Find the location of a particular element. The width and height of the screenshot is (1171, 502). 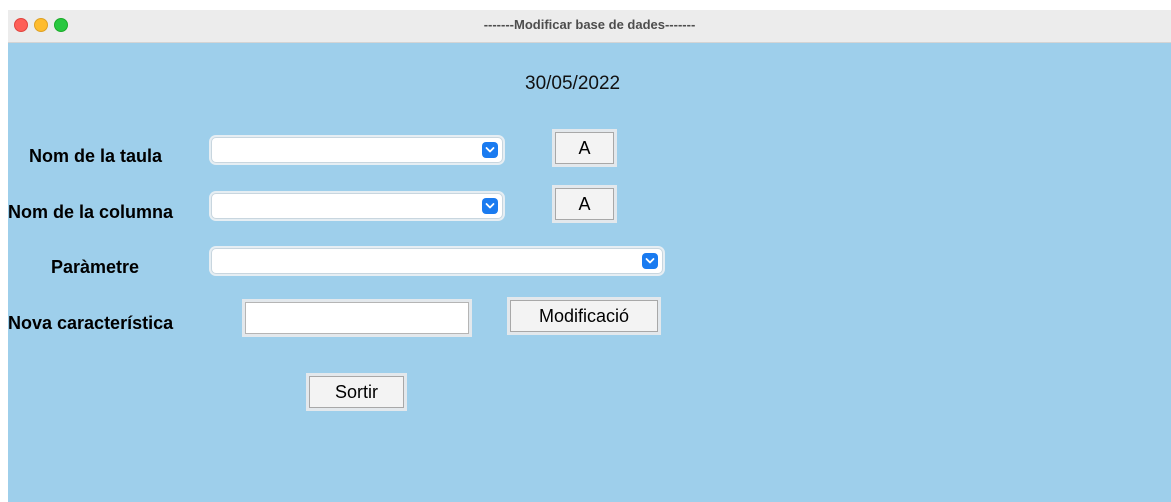

window-title: -------Modificar base de dades------- is located at coordinates (589, 24).